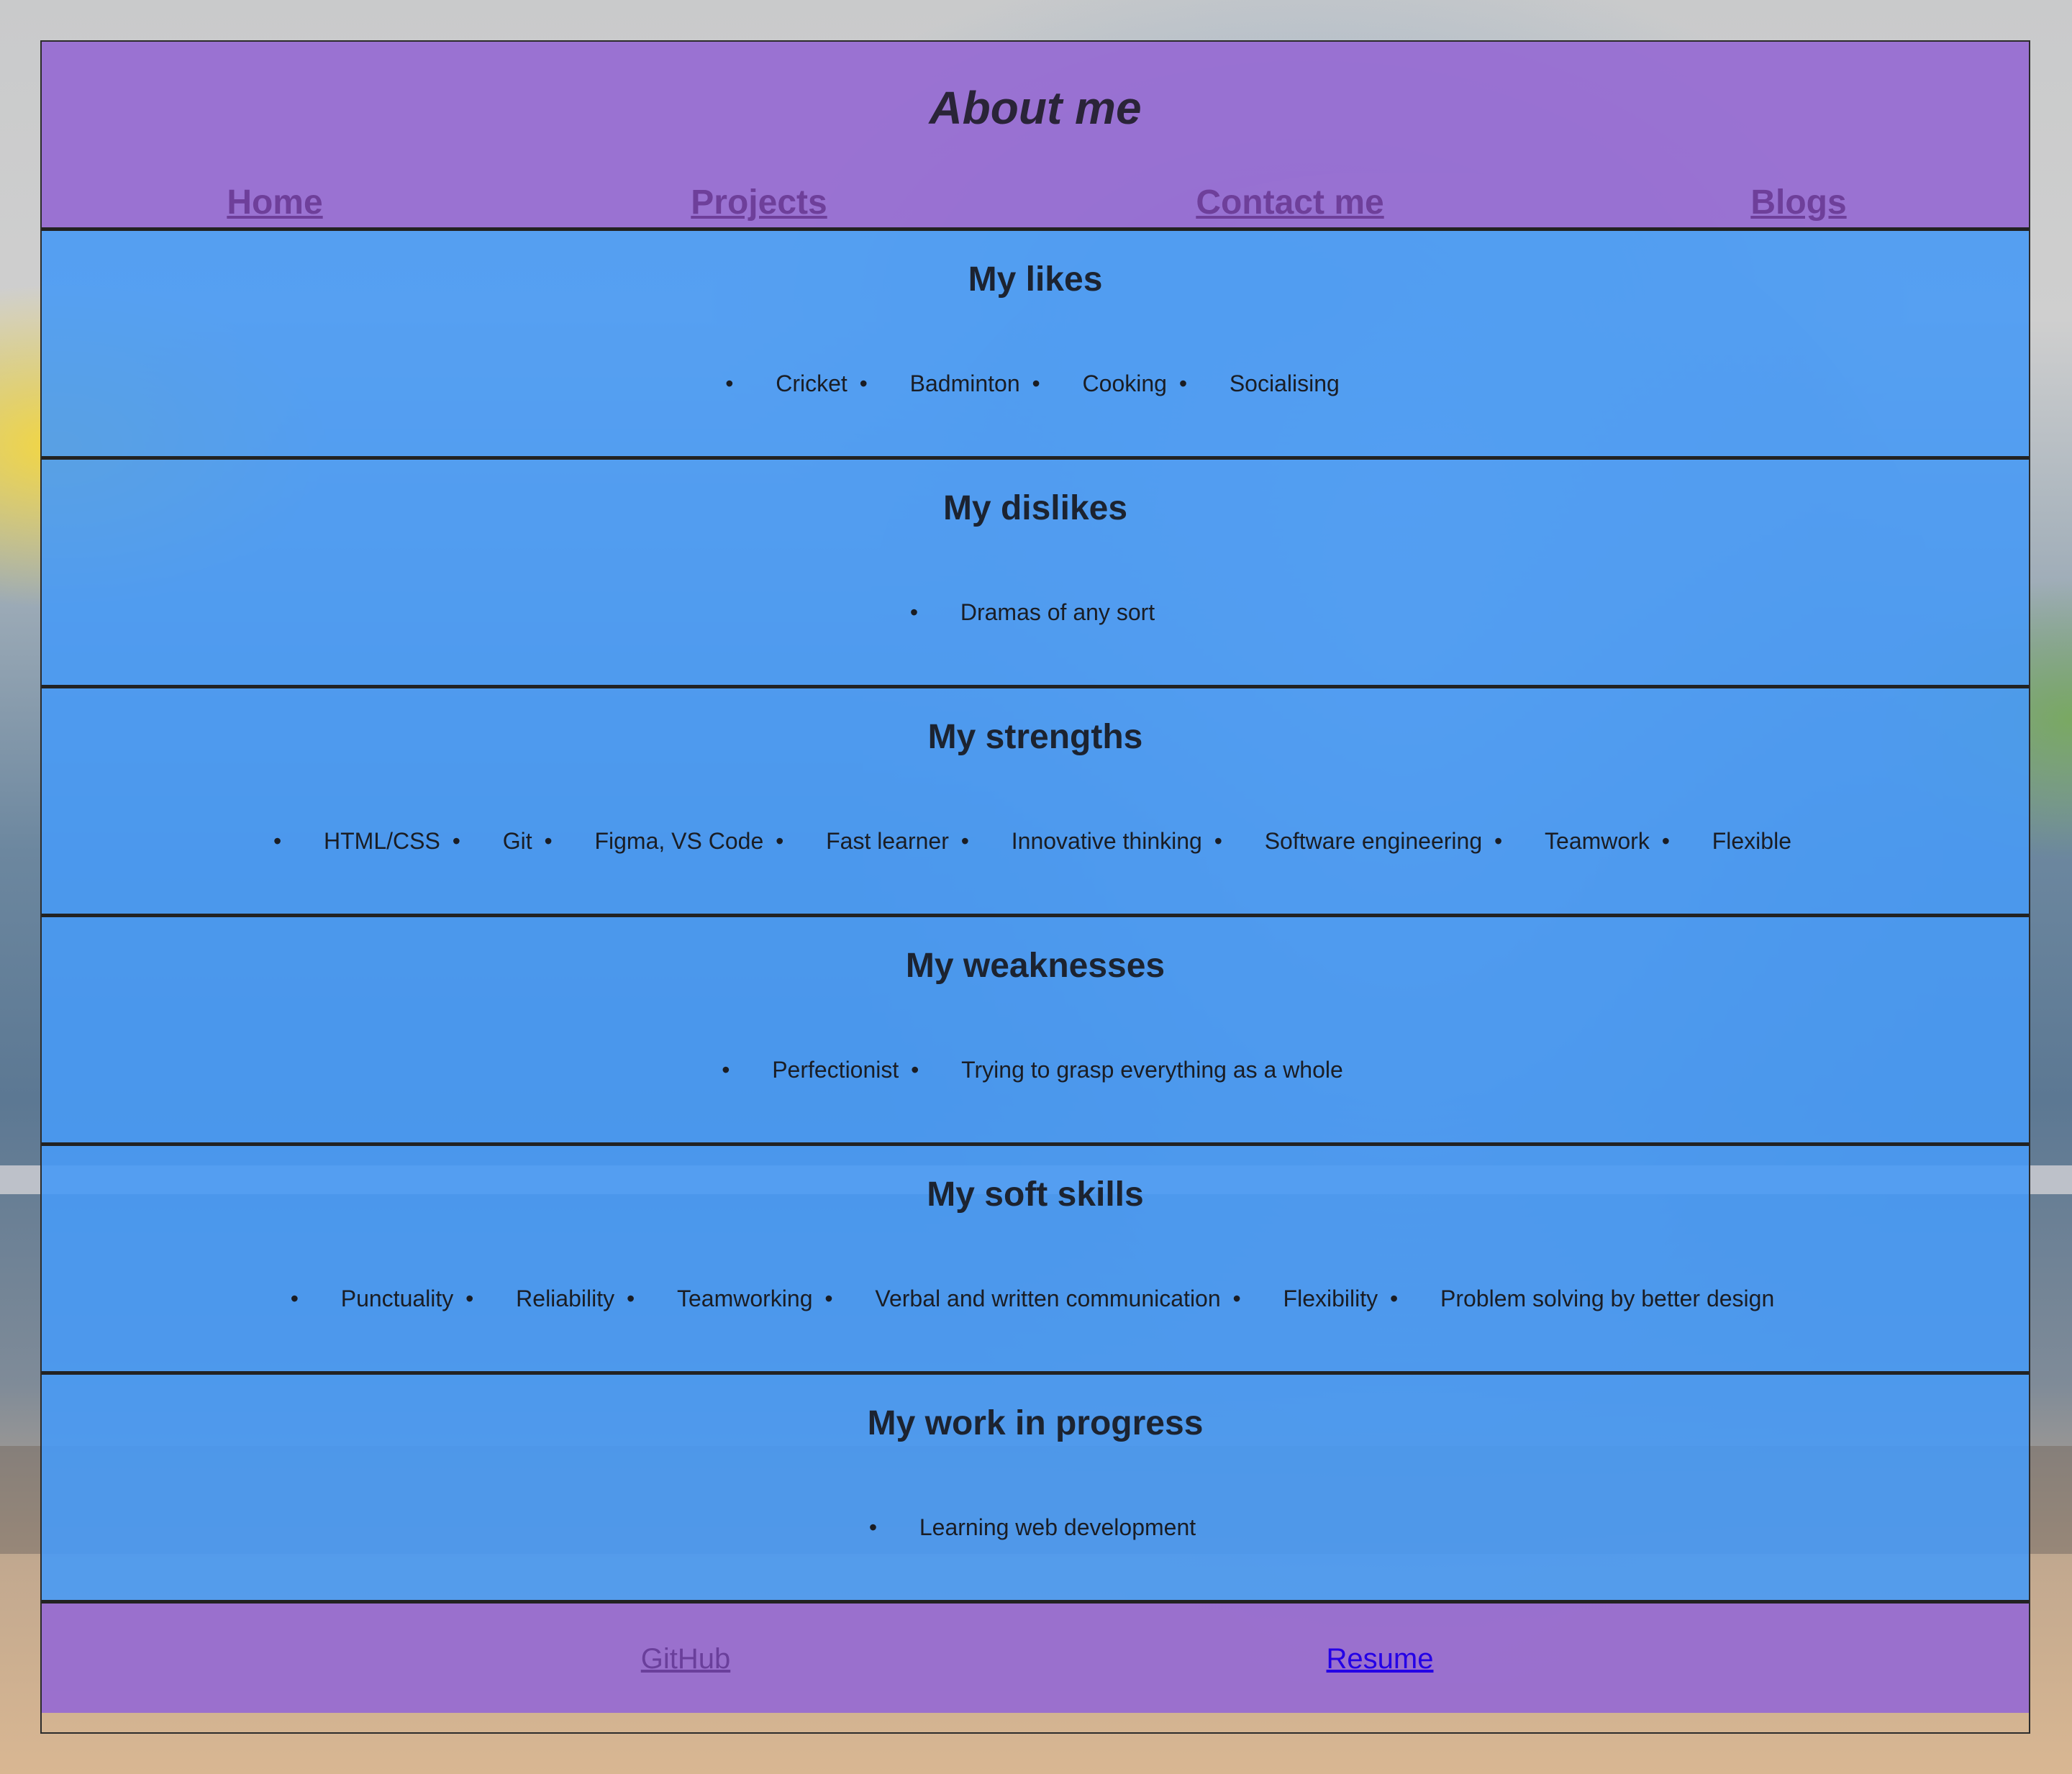 The width and height of the screenshot is (2072, 1774). Describe the element at coordinates (1035, 1194) in the screenshot. I see `section-title: My soft skills` at that location.